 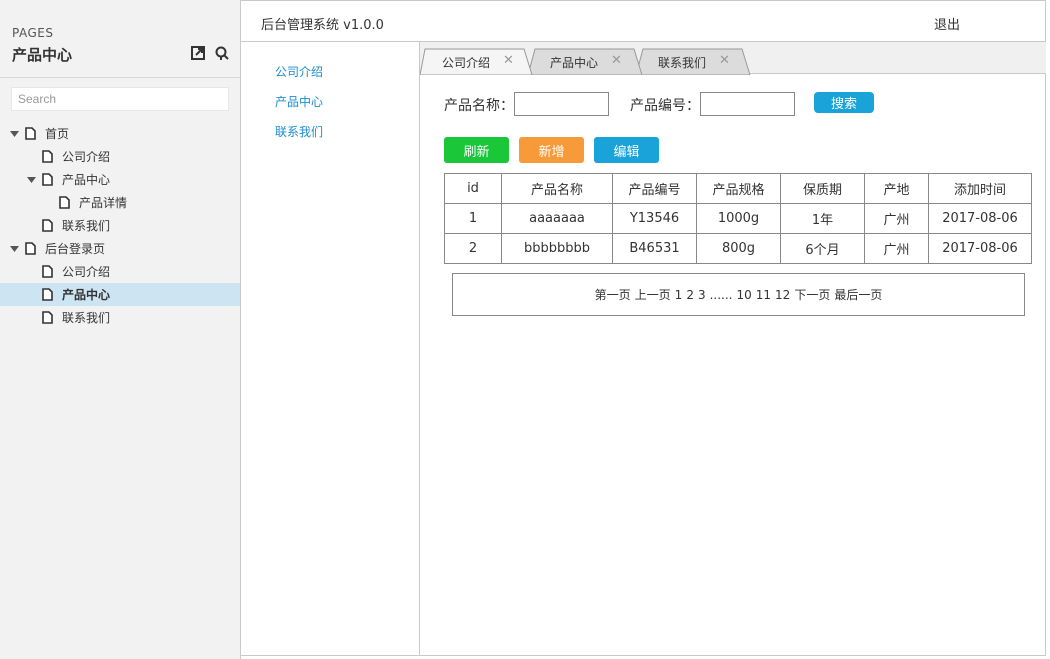 What do you see at coordinates (747, 104) in the screenshot?
I see `product-code-input` at bounding box center [747, 104].